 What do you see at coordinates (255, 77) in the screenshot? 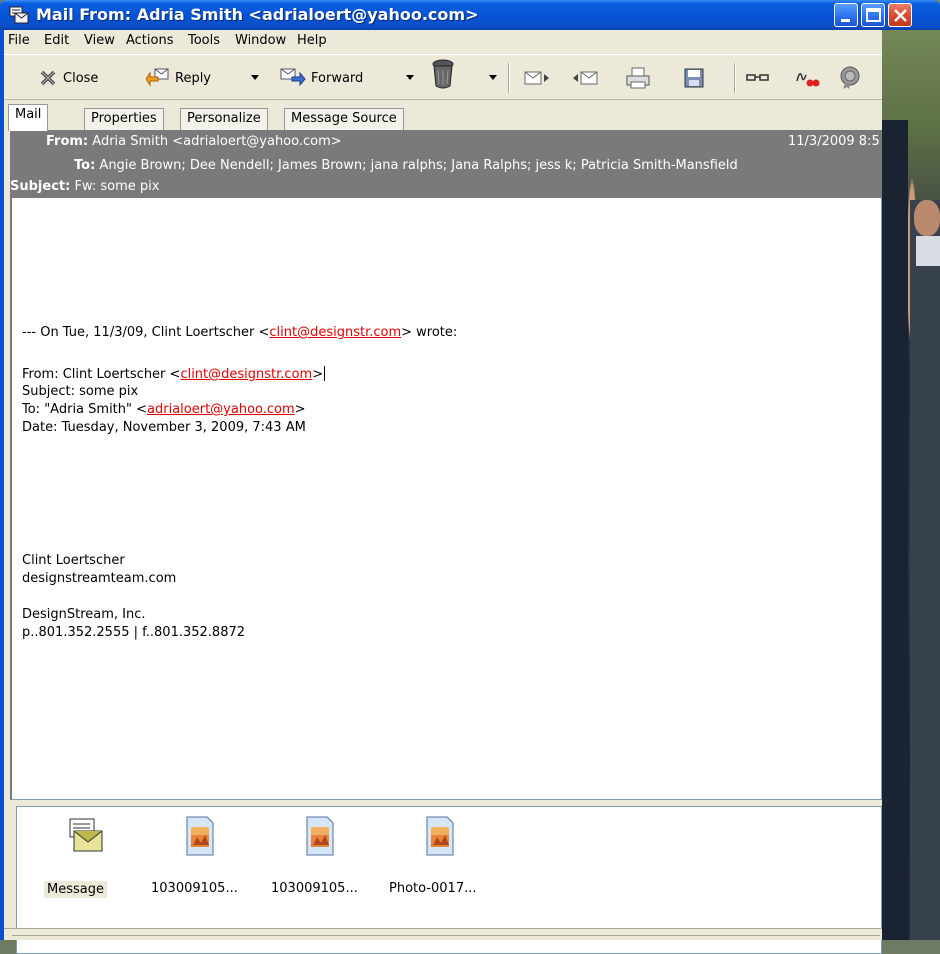
I see `reply-dropdown-icon` at bounding box center [255, 77].